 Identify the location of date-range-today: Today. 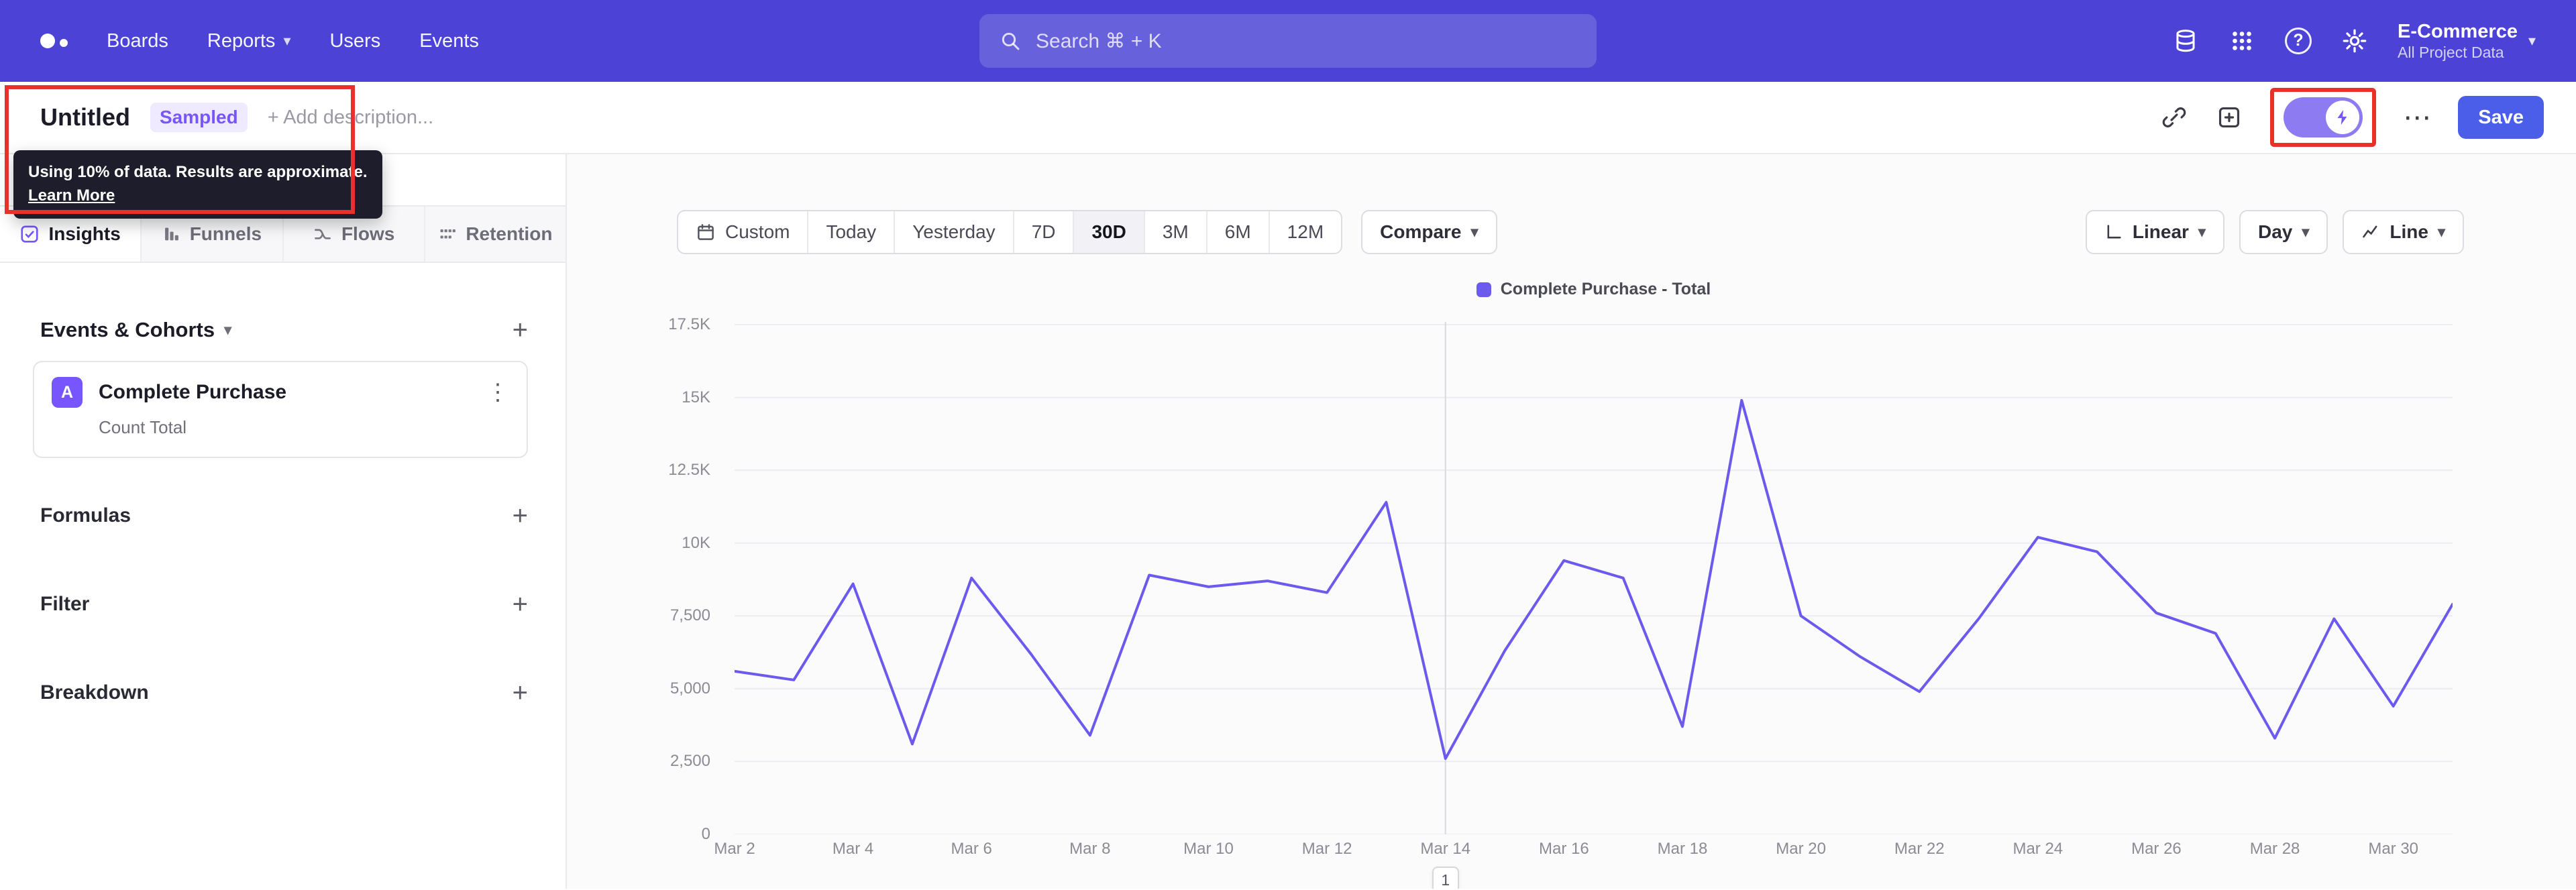
(850, 232).